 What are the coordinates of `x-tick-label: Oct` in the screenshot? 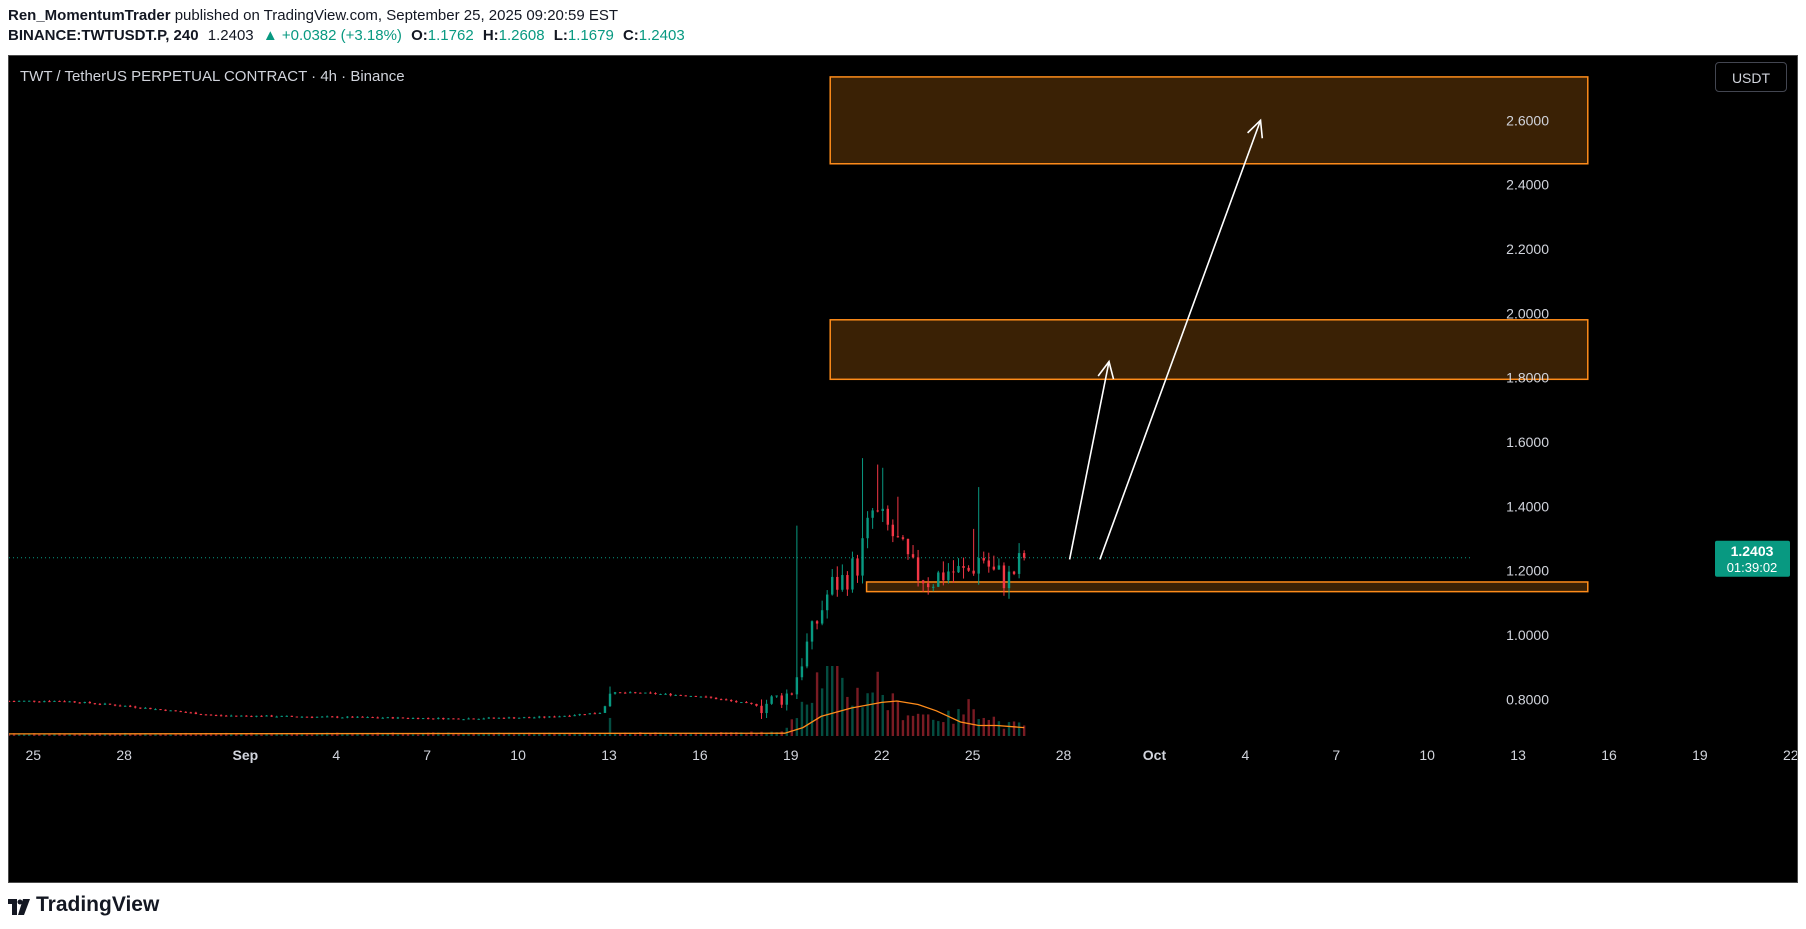 It's located at (1155, 755).